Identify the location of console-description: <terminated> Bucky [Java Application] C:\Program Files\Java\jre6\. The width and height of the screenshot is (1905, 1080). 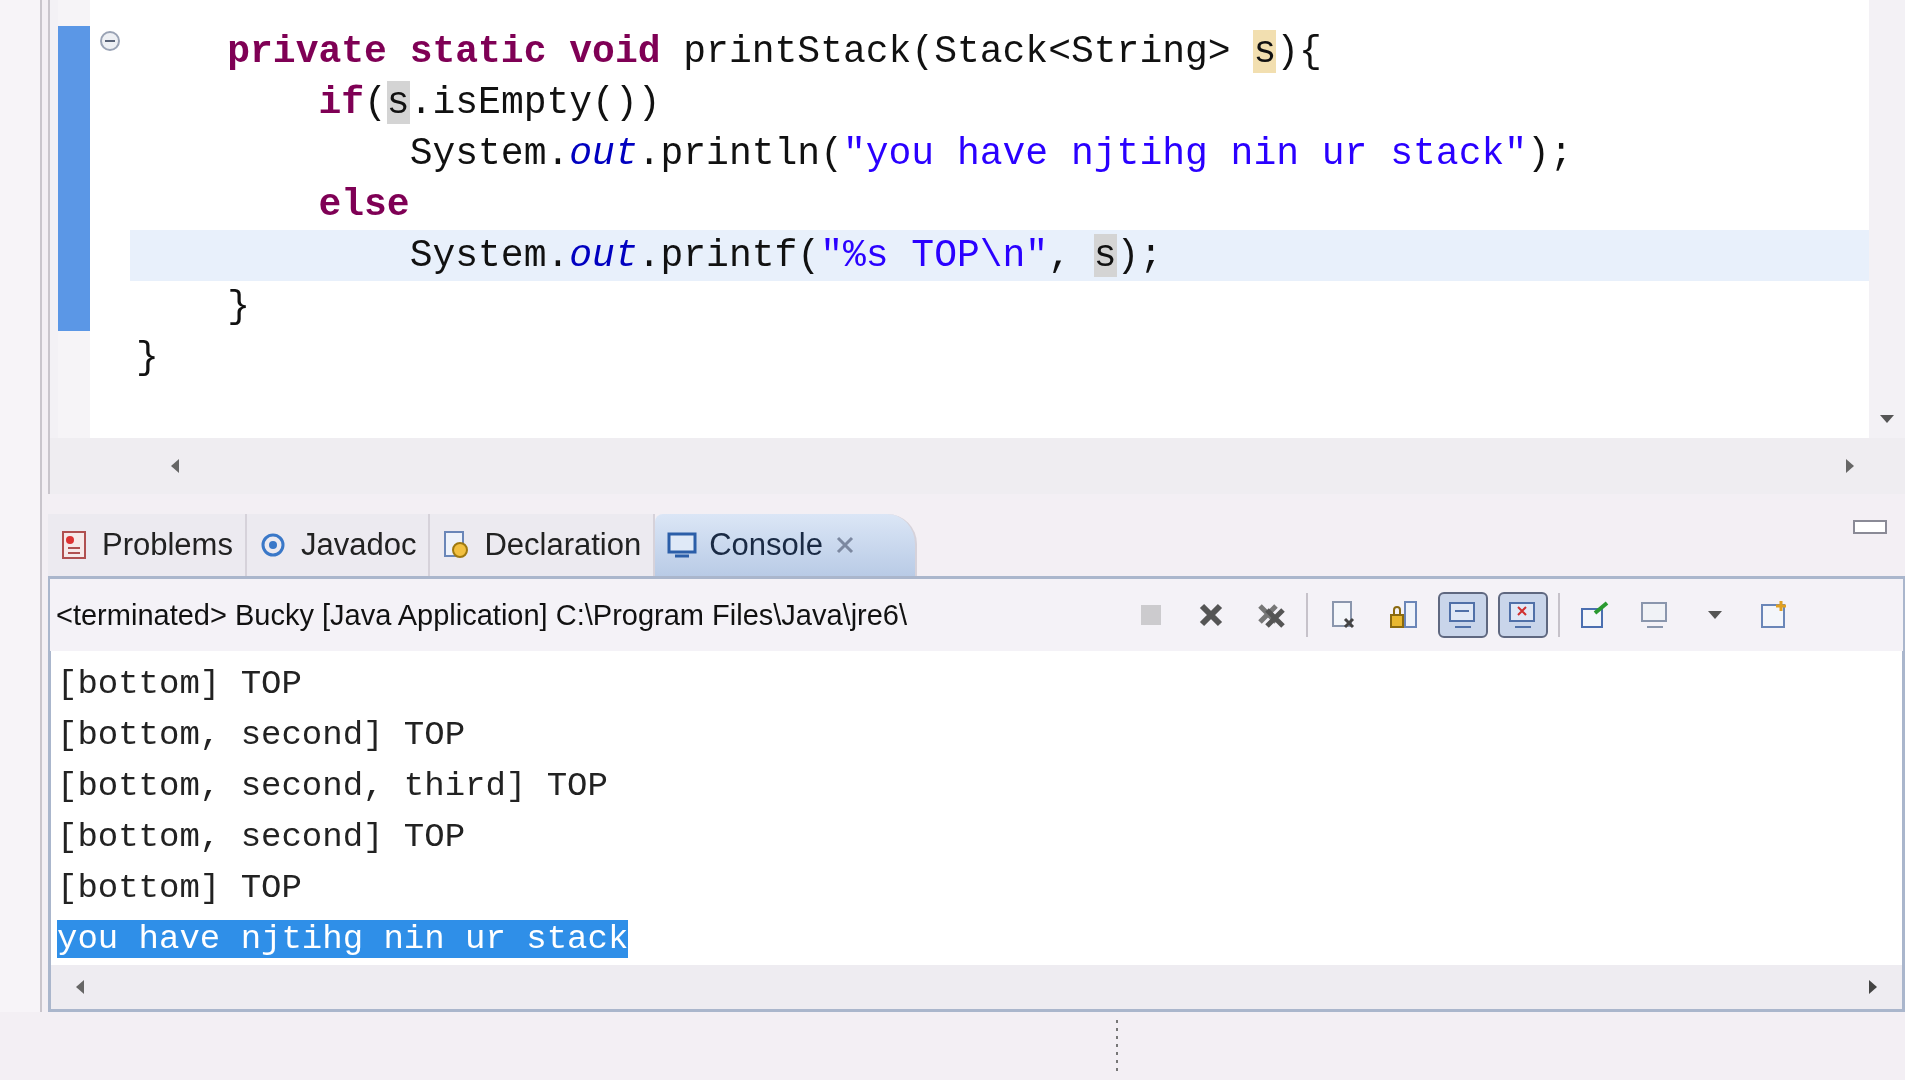
(482, 615).